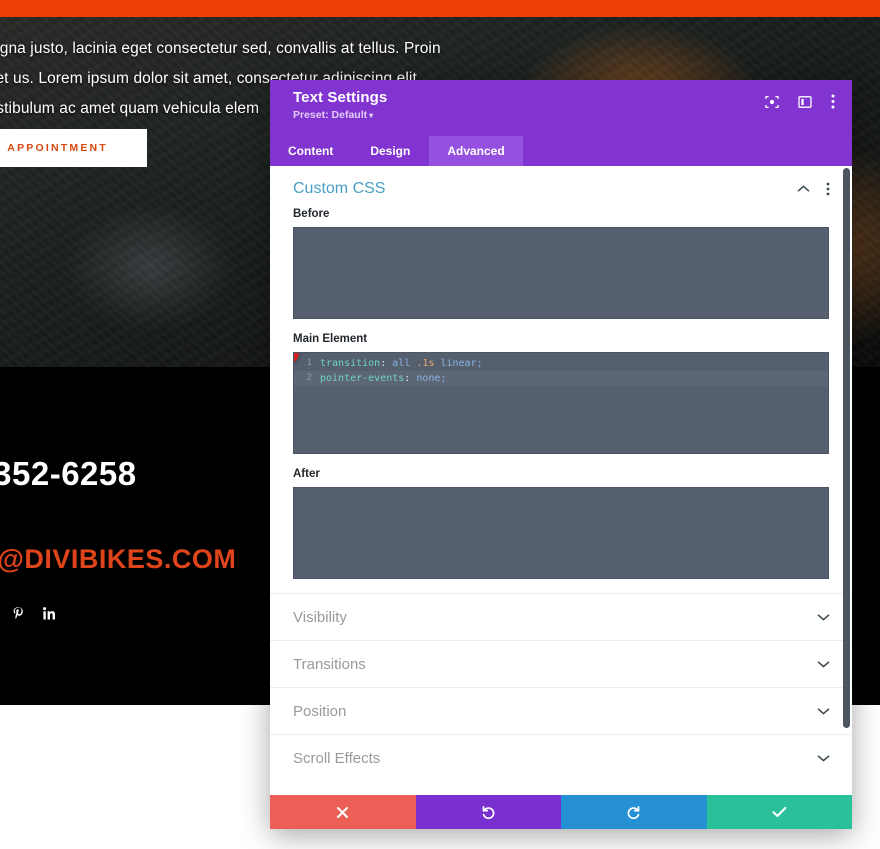 Image resolution: width=880 pixels, height=849 pixels. I want to click on code-line: 2 pointer-events: none;, so click(561, 378).